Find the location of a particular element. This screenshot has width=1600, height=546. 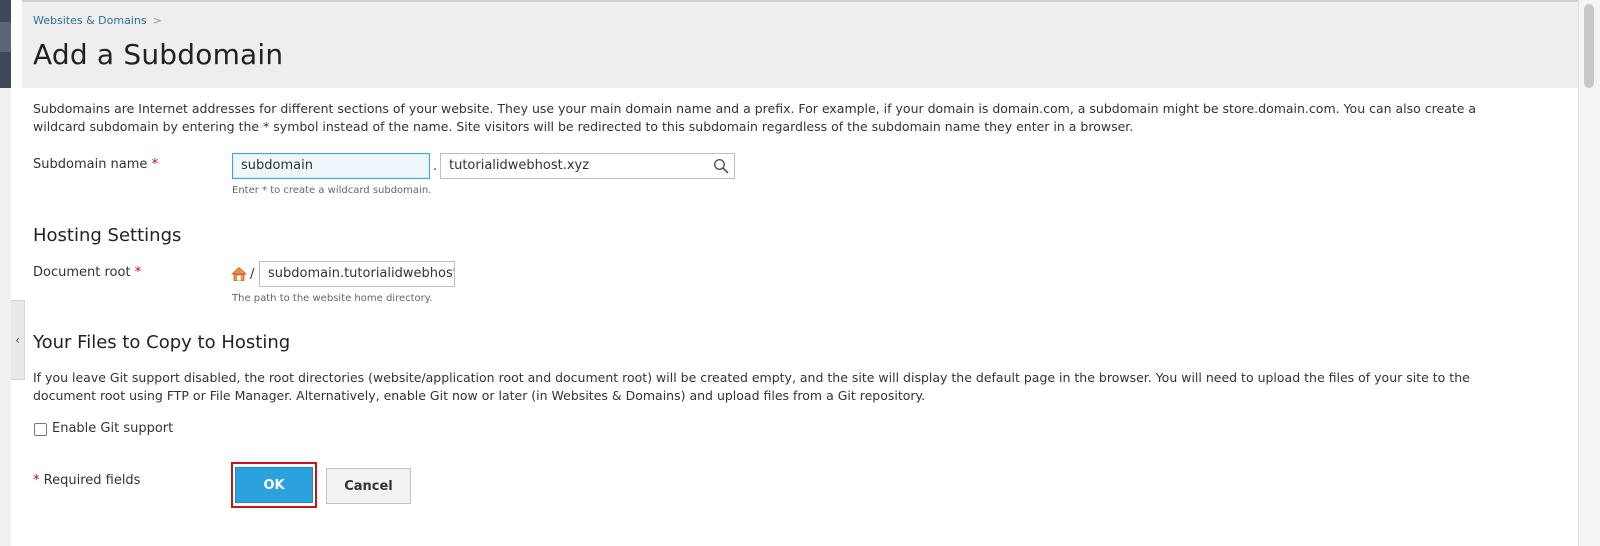

required-fields-note: * Required fields is located at coordinates (86, 480).